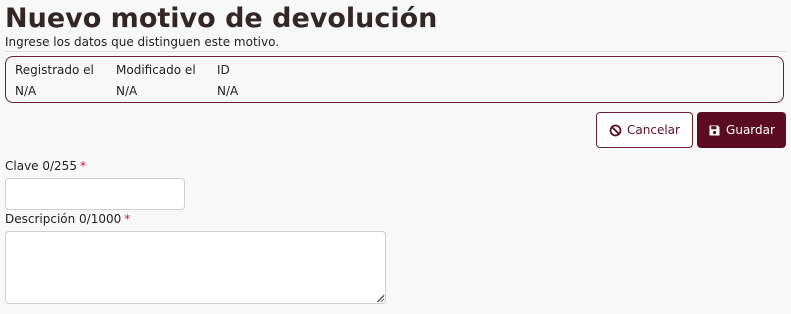 This screenshot has width=791, height=314. What do you see at coordinates (82, 166) in the screenshot?
I see `clave-required-marker: *` at bounding box center [82, 166].